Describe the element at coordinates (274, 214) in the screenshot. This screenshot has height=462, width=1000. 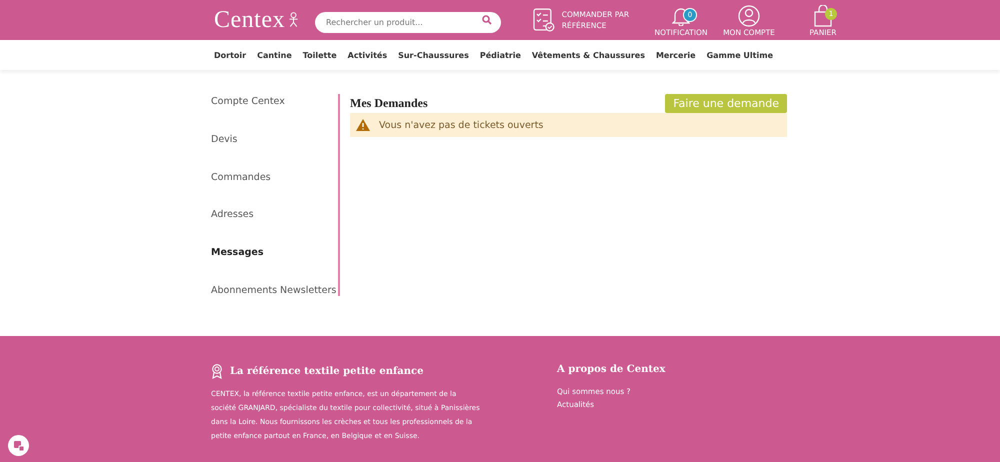
I see `sidebar-link: Adresses` at that location.